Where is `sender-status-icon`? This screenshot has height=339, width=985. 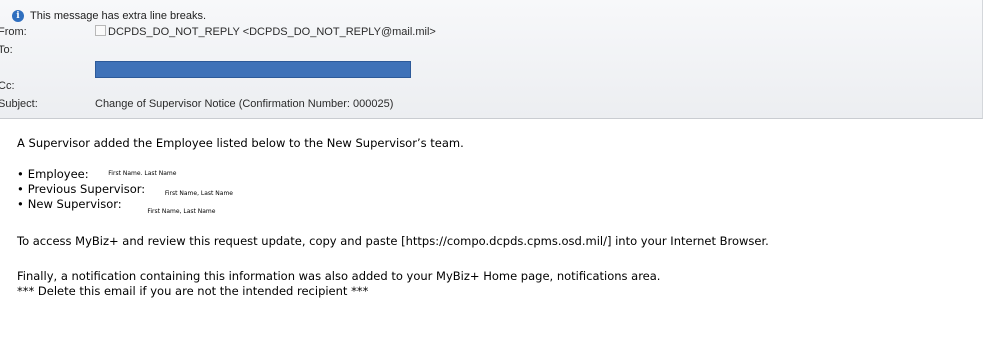 sender-status-icon is located at coordinates (100, 30).